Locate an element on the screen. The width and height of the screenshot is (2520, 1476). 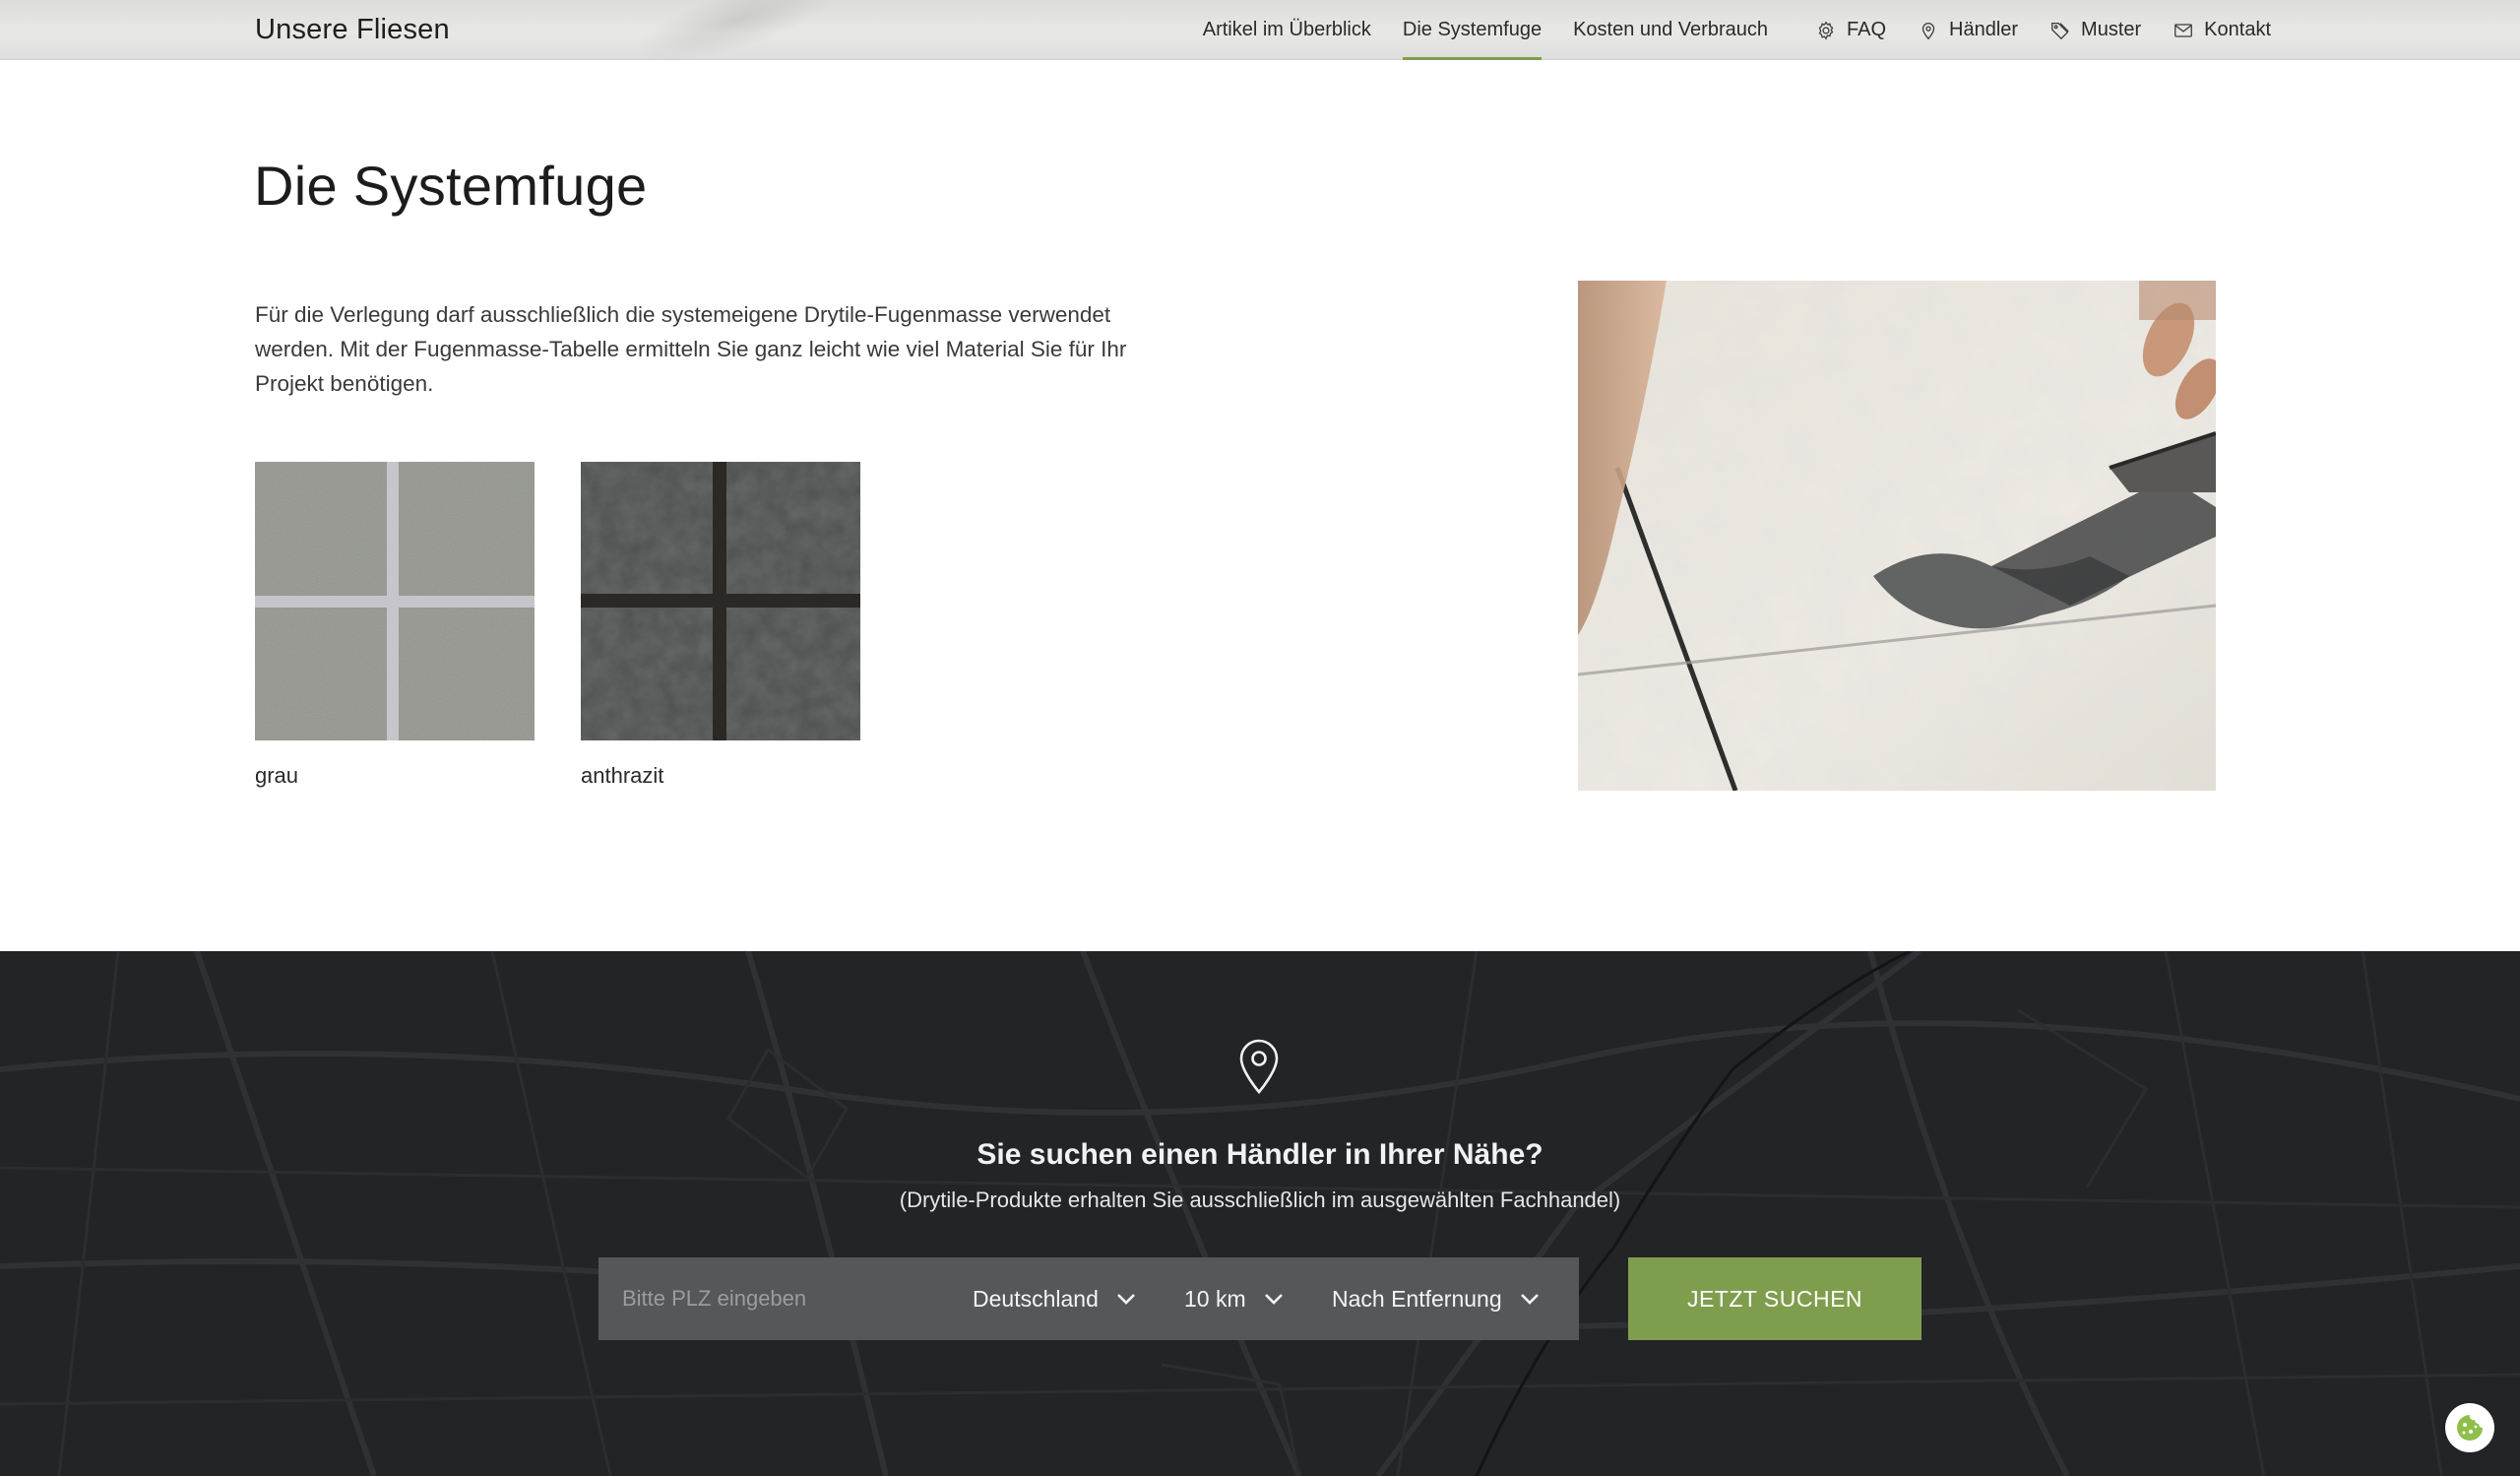
cookie-icon is located at coordinates (2470, 1428).